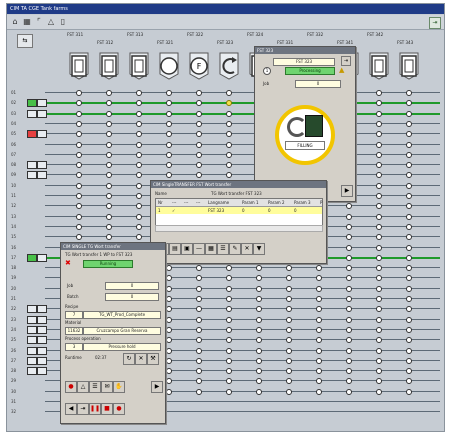  What do you see at coordinates (107, 409) in the screenshot?
I see `halt-icon: ■` at bounding box center [107, 409].